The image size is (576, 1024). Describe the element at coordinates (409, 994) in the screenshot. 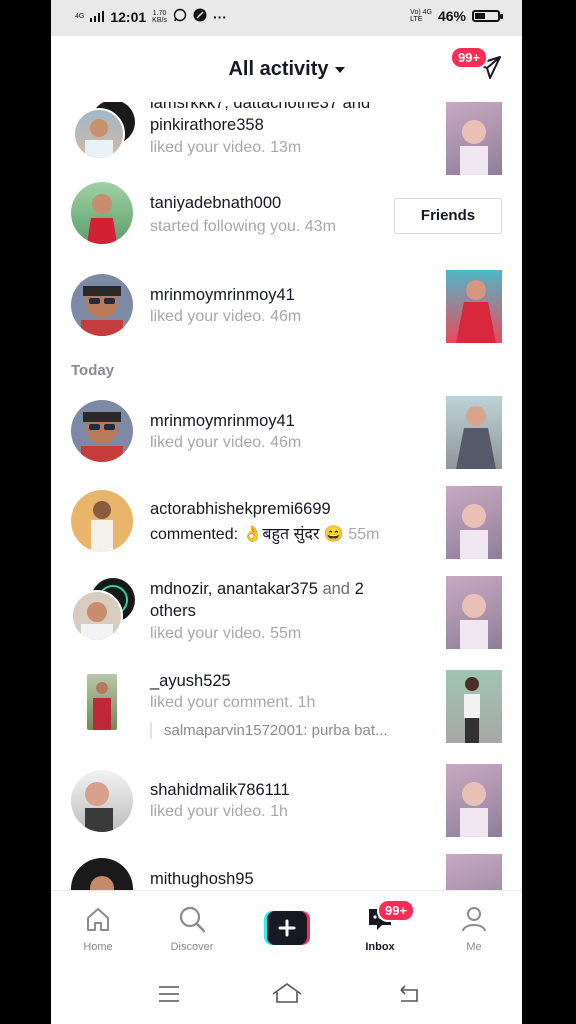

I see `back-icon` at that location.